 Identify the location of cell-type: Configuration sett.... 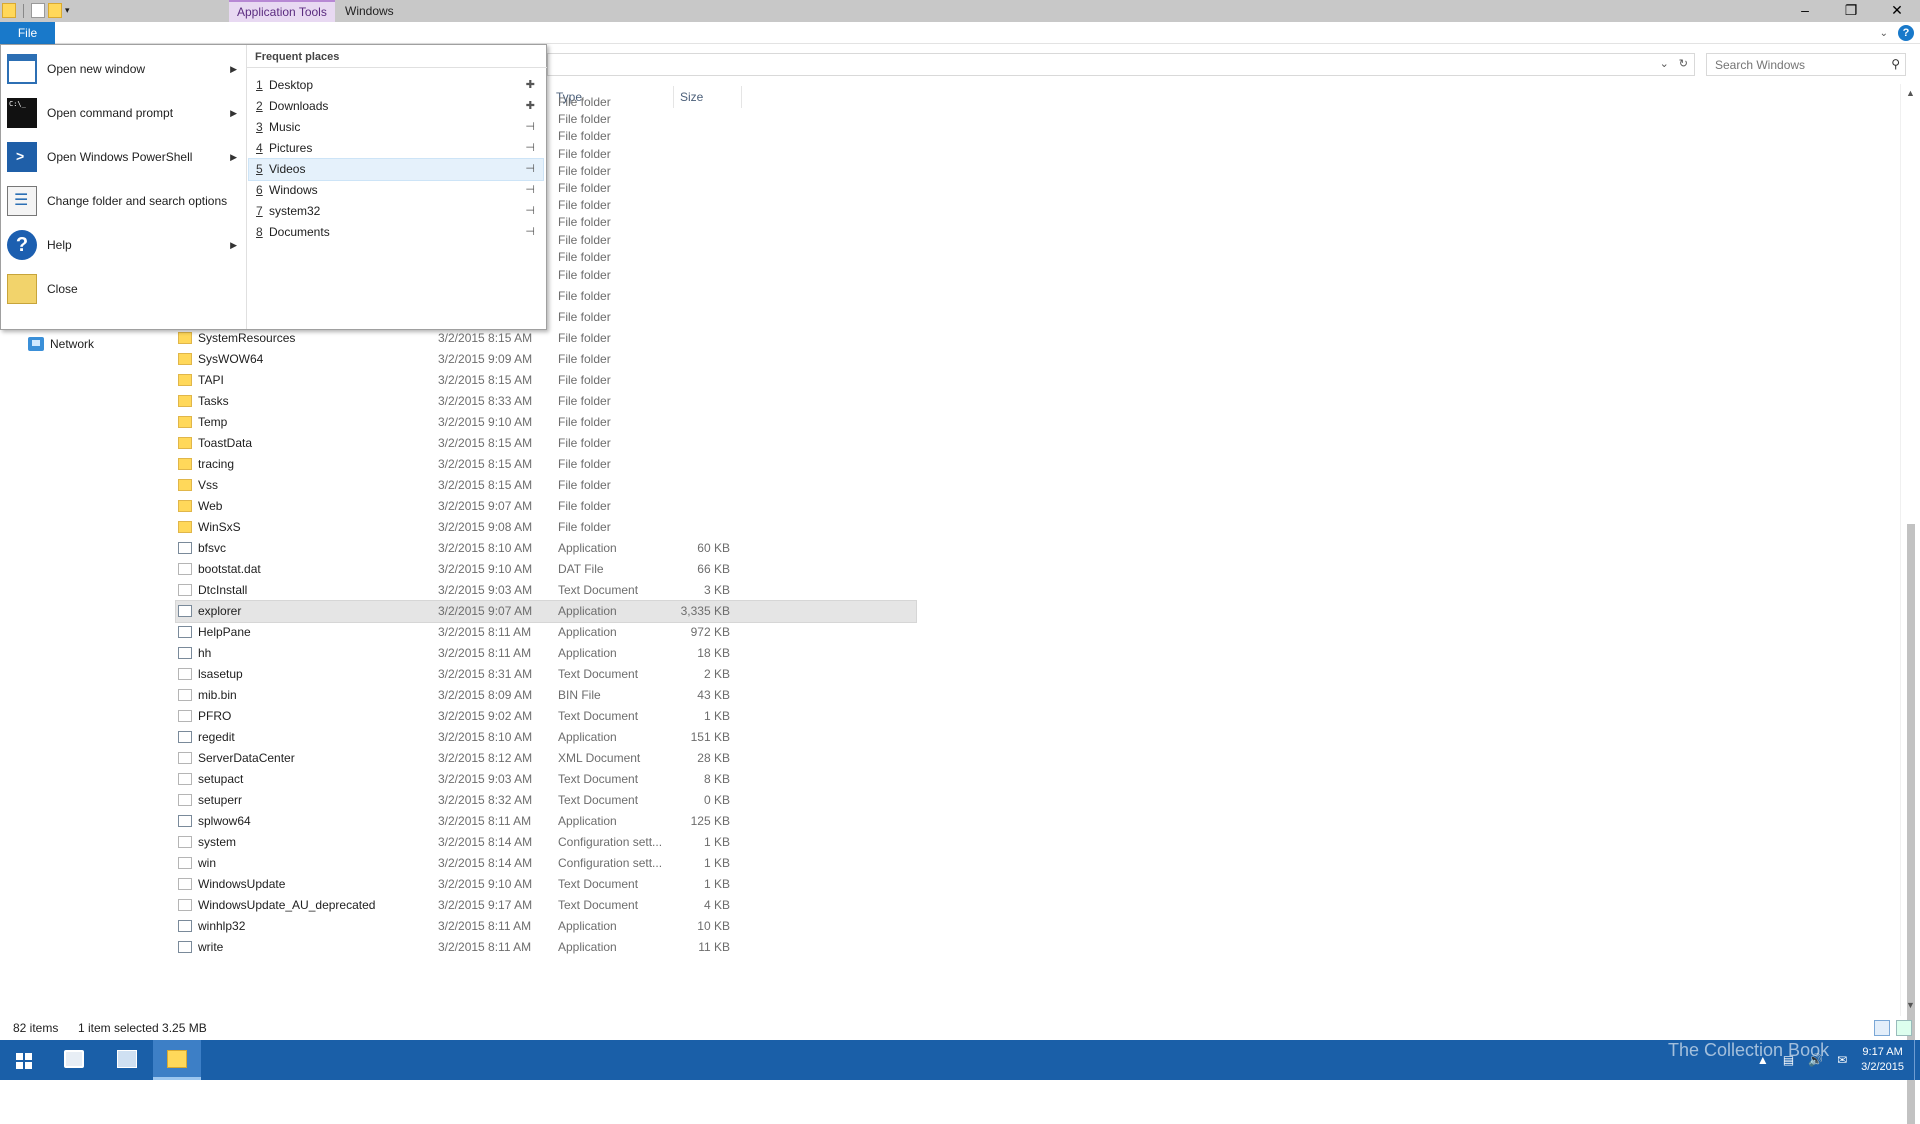
(610, 842).